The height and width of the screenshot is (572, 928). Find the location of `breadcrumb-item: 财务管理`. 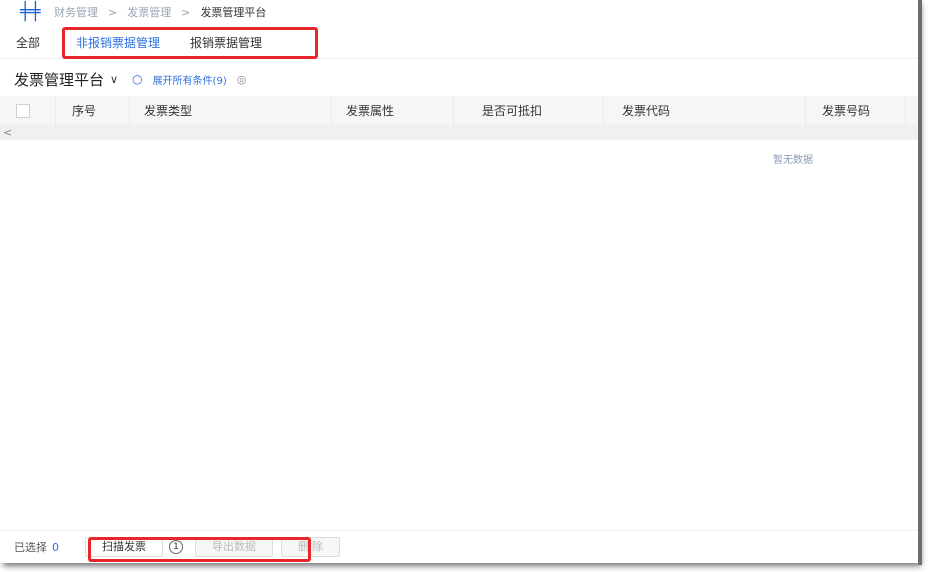

breadcrumb-item: 财务管理 is located at coordinates (76, 12).